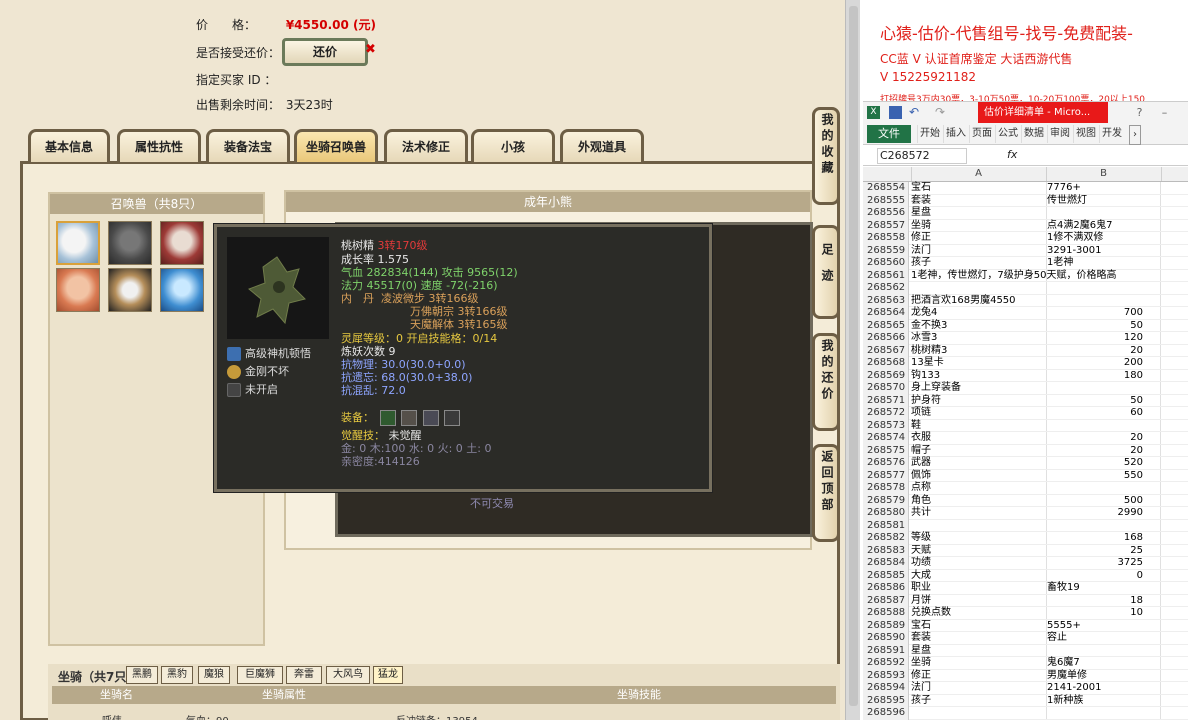  Describe the element at coordinates (1095, 263) in the screenshot. I see `cell-b: 1老神` at that location.